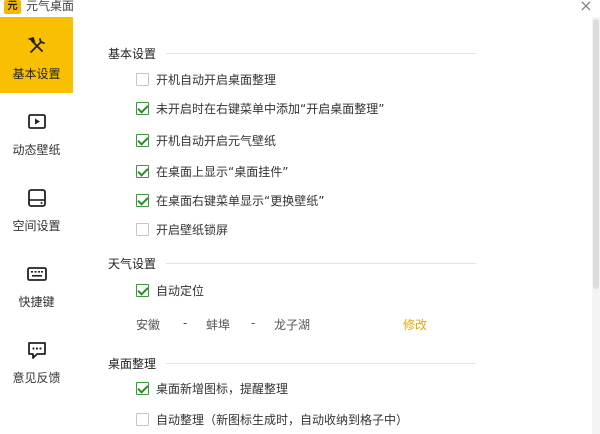  I want to click on option-auto-locate: 自动定位, so click(170, 290).